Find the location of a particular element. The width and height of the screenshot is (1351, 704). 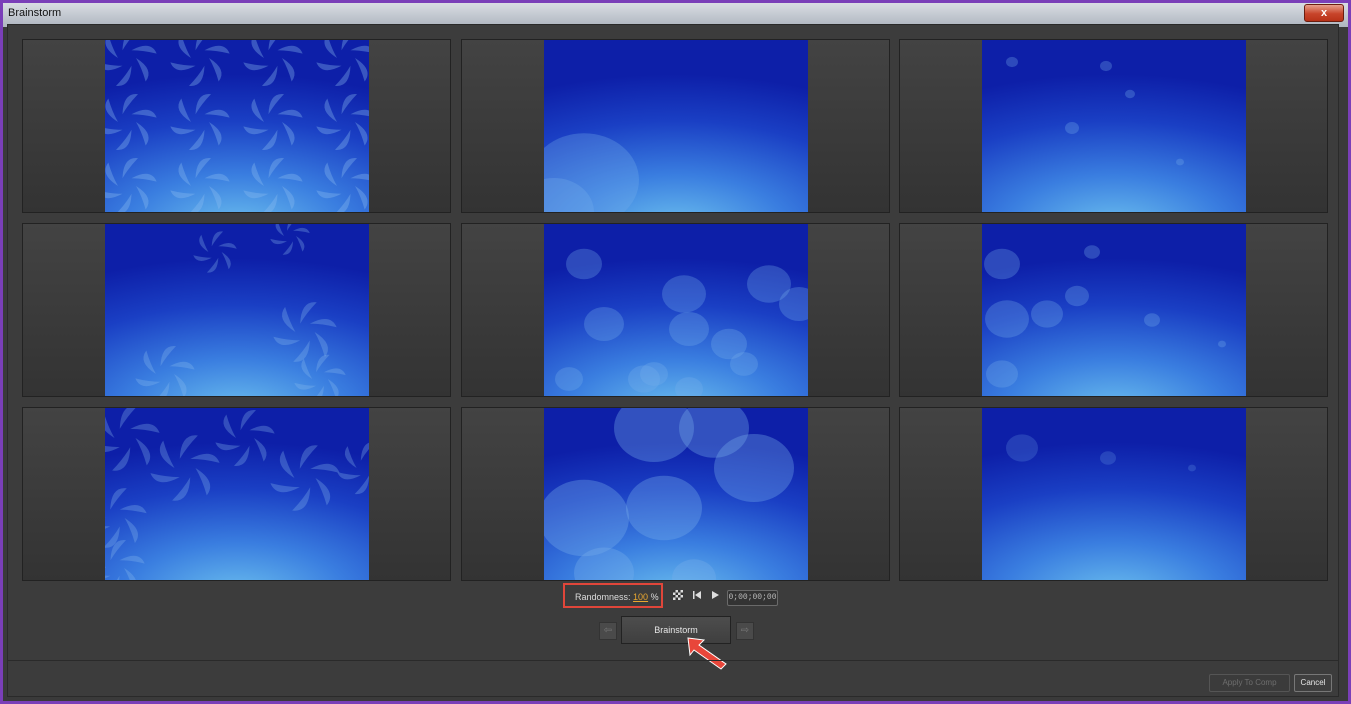

checkerboard-icon is located at coordinates (678, 596).